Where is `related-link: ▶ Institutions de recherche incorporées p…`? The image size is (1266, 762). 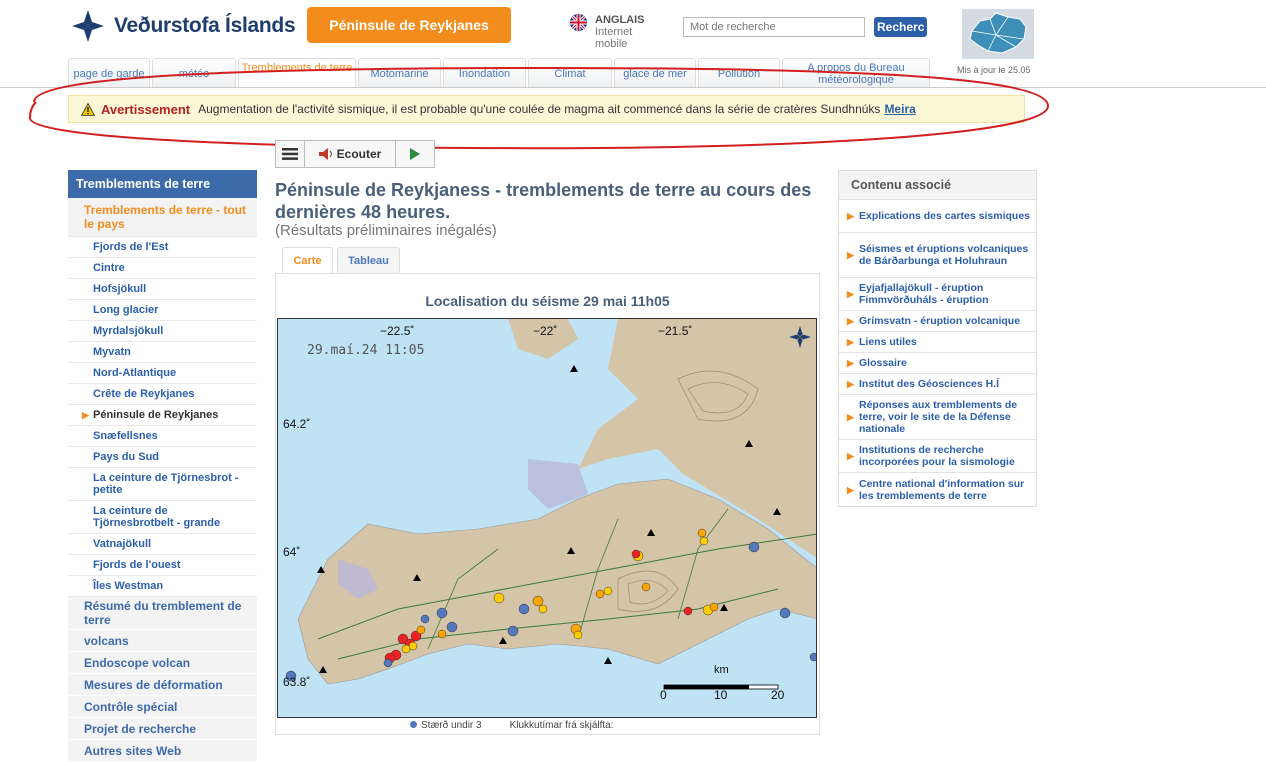
related-link: ▶ Institutions de recherche incorporées p… is located at coordinates (937, 456).